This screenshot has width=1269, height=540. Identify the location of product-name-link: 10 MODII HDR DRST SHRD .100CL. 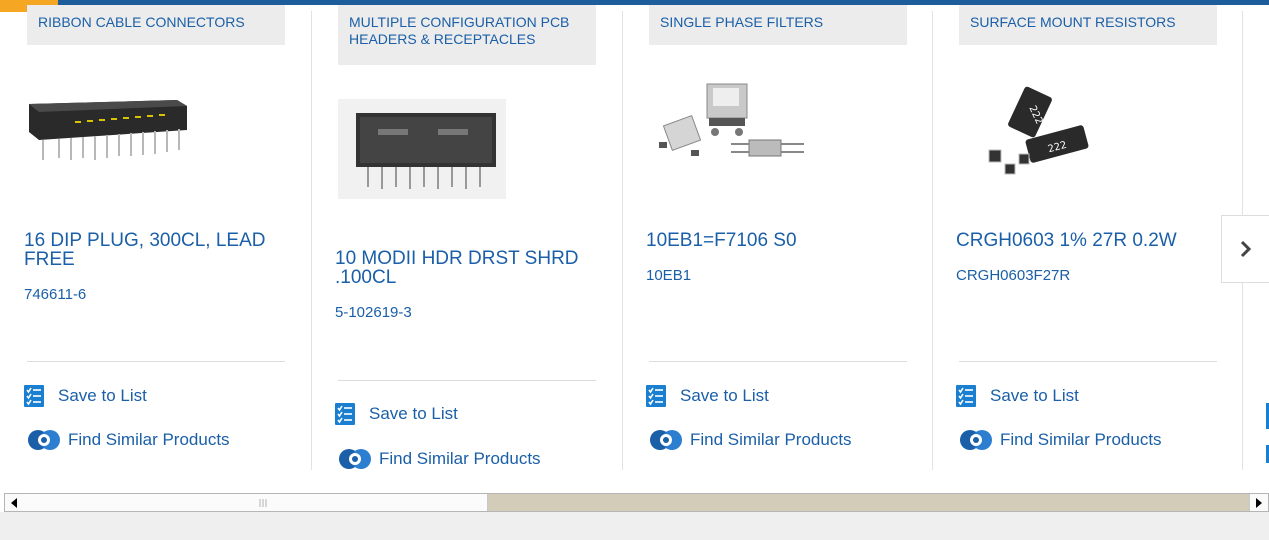
(470, 268).